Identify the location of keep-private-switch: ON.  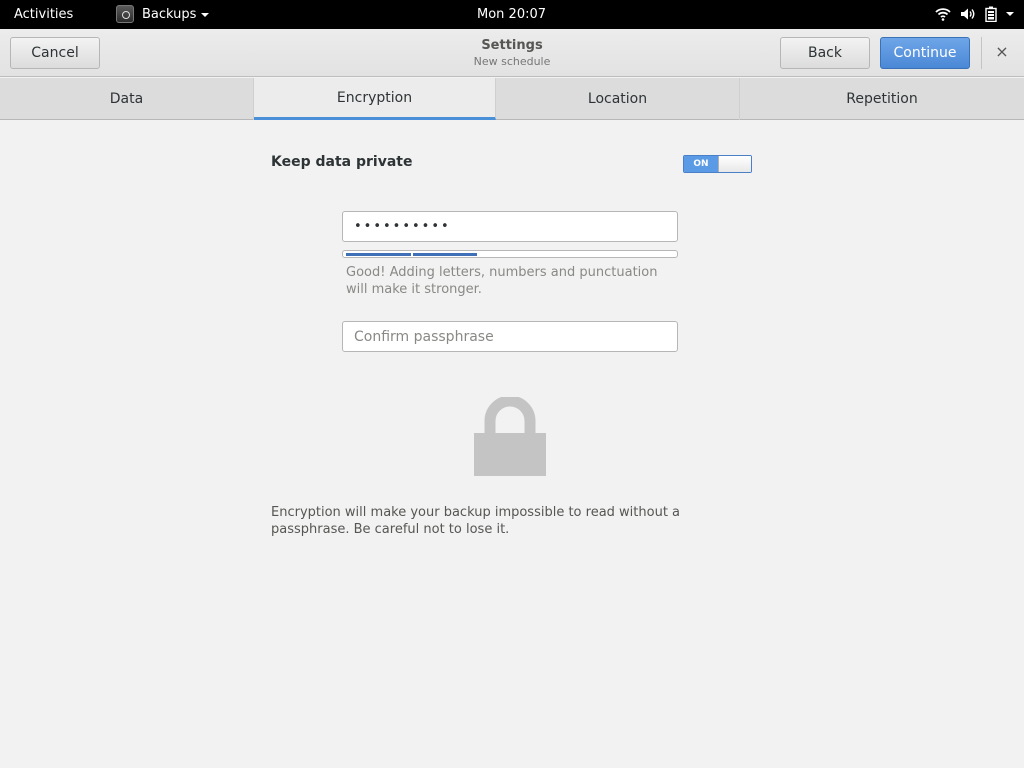
(717, 164).